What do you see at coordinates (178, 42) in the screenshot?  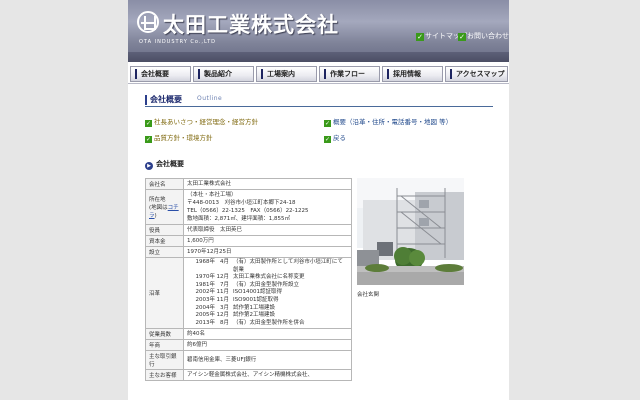 I see `company-name-en: OTA INDUSTRY Co.,LTD` at bounding box center [178, 42].